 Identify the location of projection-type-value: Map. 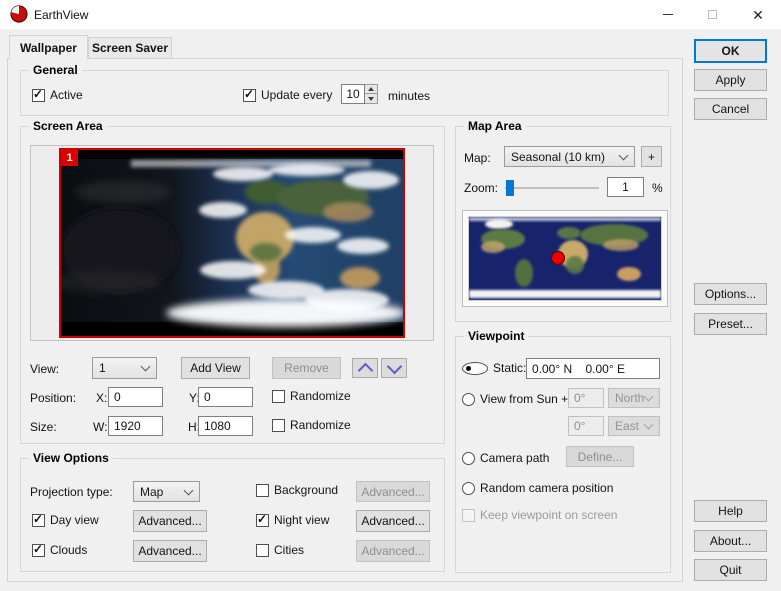
(152, 491).